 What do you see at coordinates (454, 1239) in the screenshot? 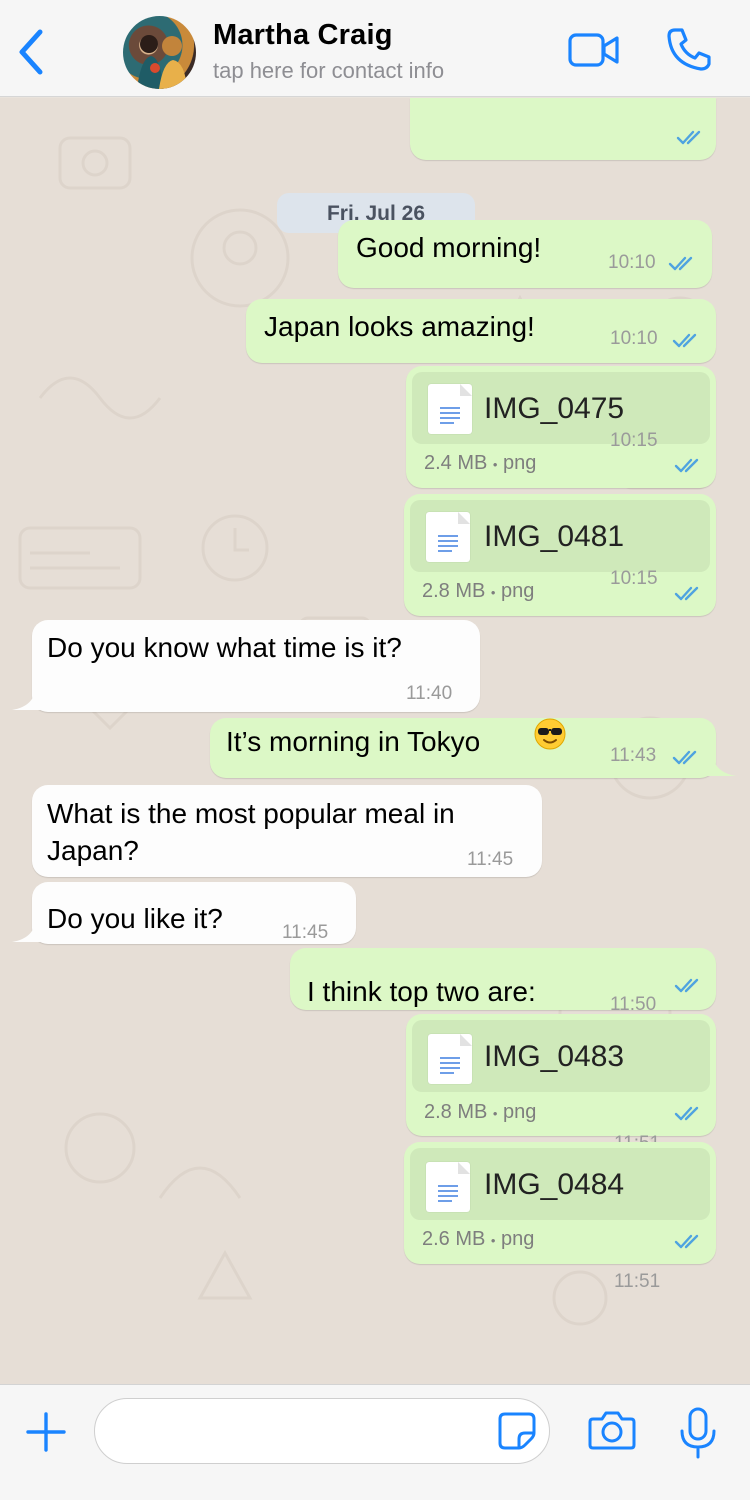
I see `file-size: 2.6 MB` at bounding box center [454, 1239].